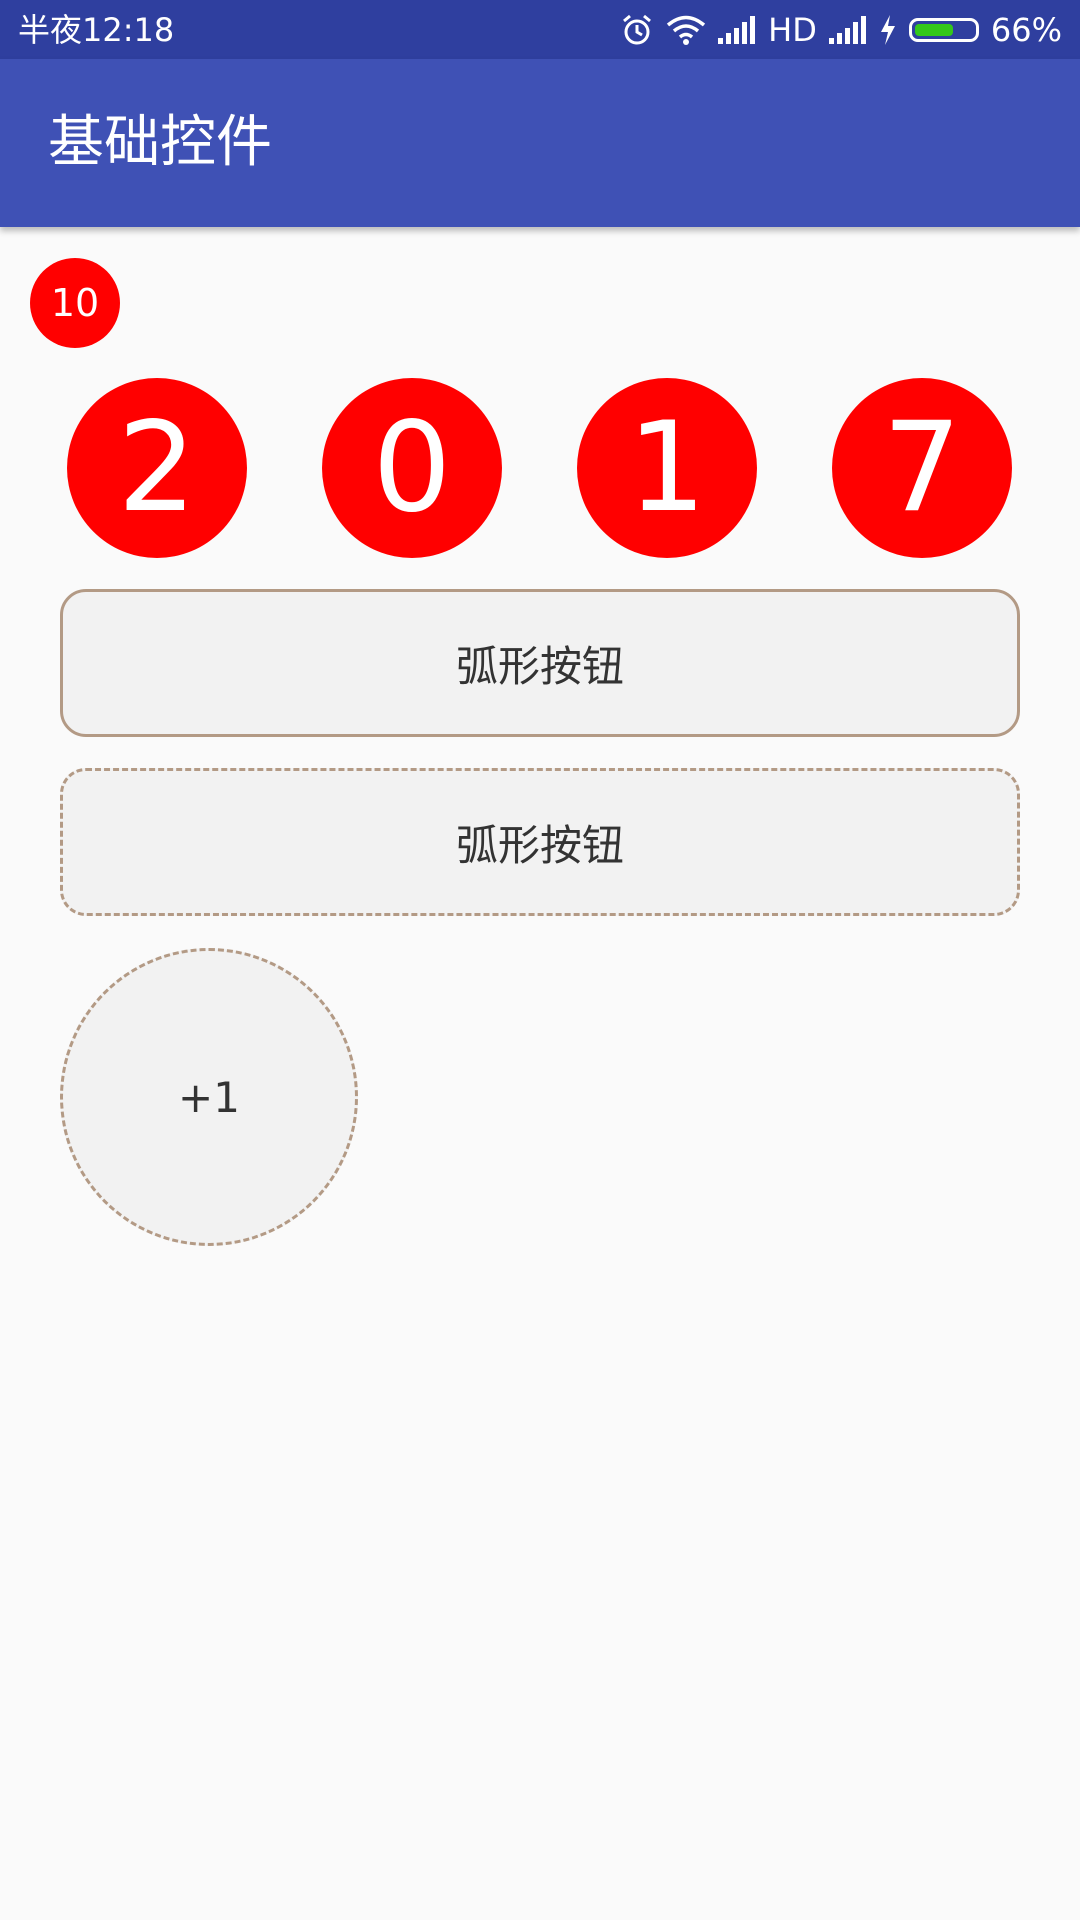  What do you see at coordinates (637, 30) in the screenshot?
I see `alarm-icon` at bounding box center [637, 30].